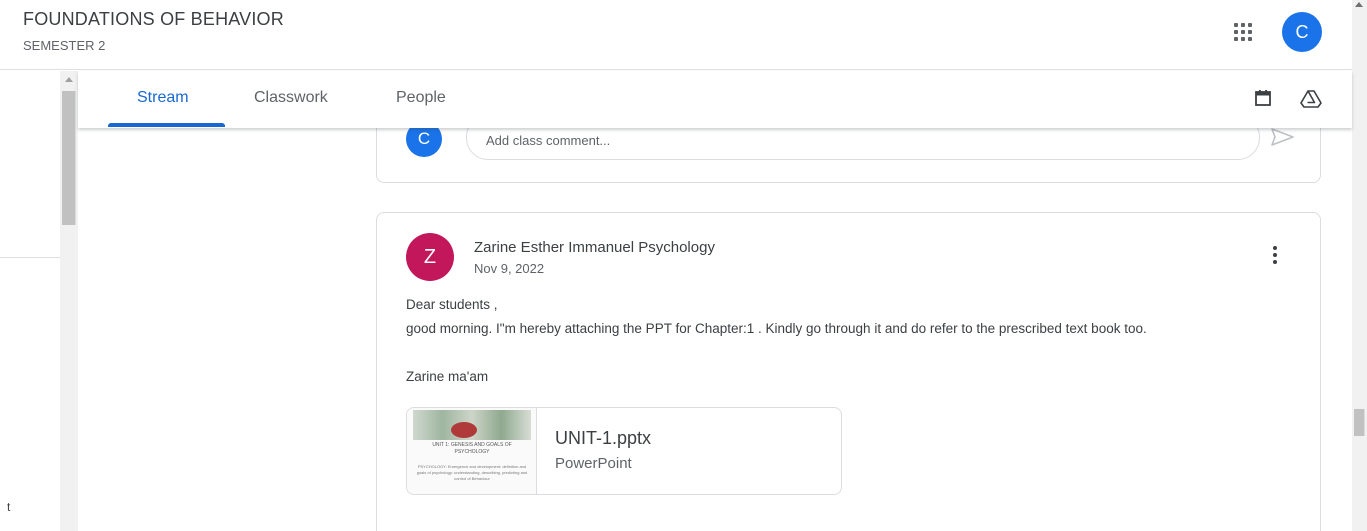 The image size is (1367, 531). Describe the element at coordinates (1311, 99) in the screenshot. I see `google-drive-icon` at that location.